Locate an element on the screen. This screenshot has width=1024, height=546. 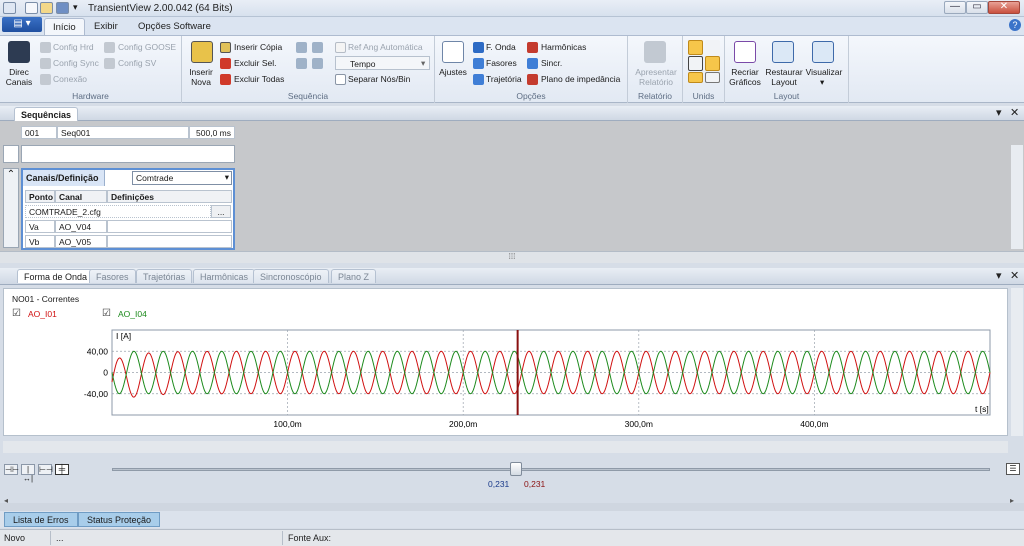
tab-lista-de-erros: Lista de Erros is located at coordinates (41, 519).